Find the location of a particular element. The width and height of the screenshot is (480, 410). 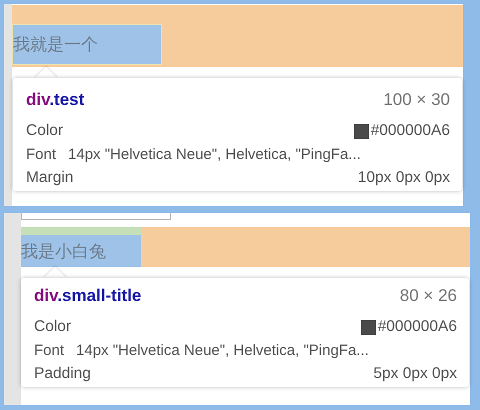

element-selector: div.test is located at coordinates (55, 100).